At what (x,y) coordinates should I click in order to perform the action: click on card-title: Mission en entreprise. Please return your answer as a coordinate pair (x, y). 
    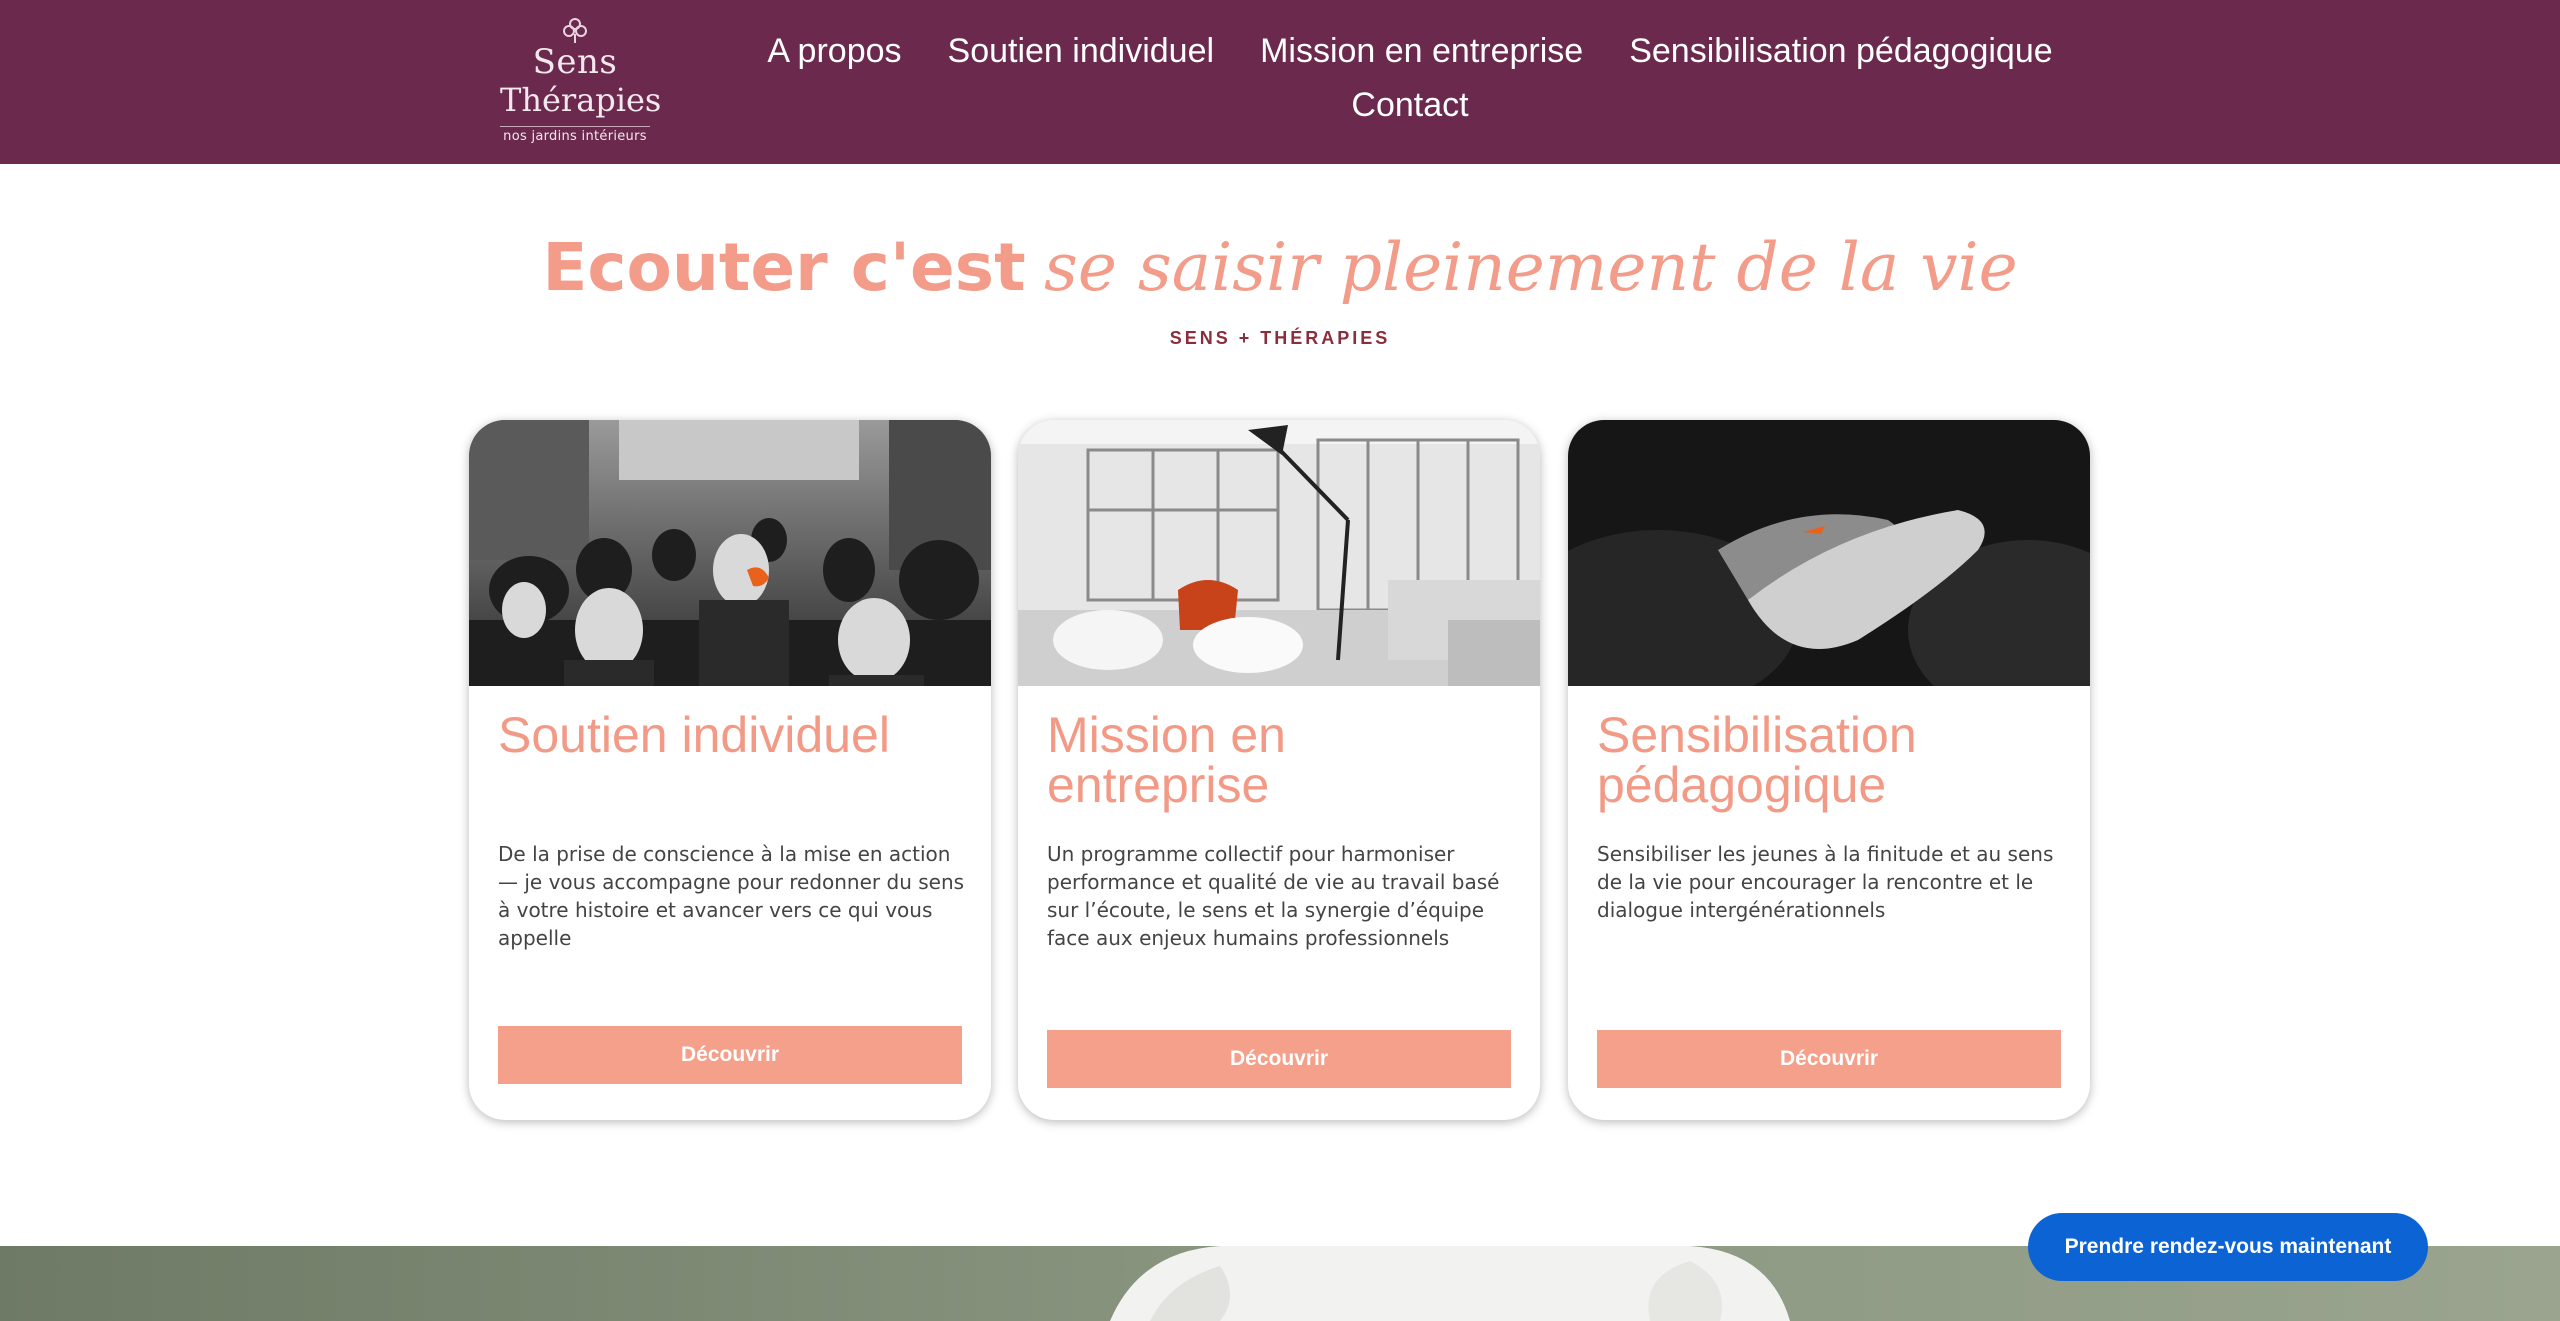
    Looking at the image, I should click on (1166, 760).